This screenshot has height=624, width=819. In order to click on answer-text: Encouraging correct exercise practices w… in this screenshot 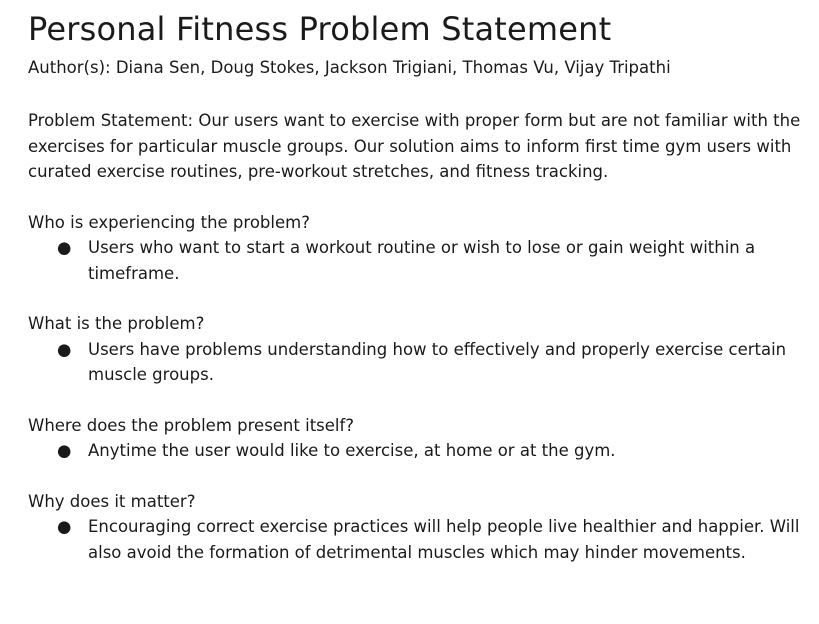, I will do `click(444, 539)`.